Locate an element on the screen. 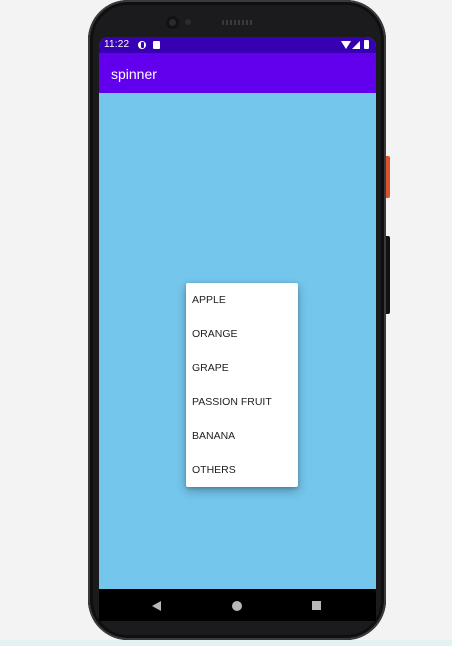 The height and width of the screenshot is (646, 452). spinner-option-apple: APPLE is located at coordinates (242, 300).